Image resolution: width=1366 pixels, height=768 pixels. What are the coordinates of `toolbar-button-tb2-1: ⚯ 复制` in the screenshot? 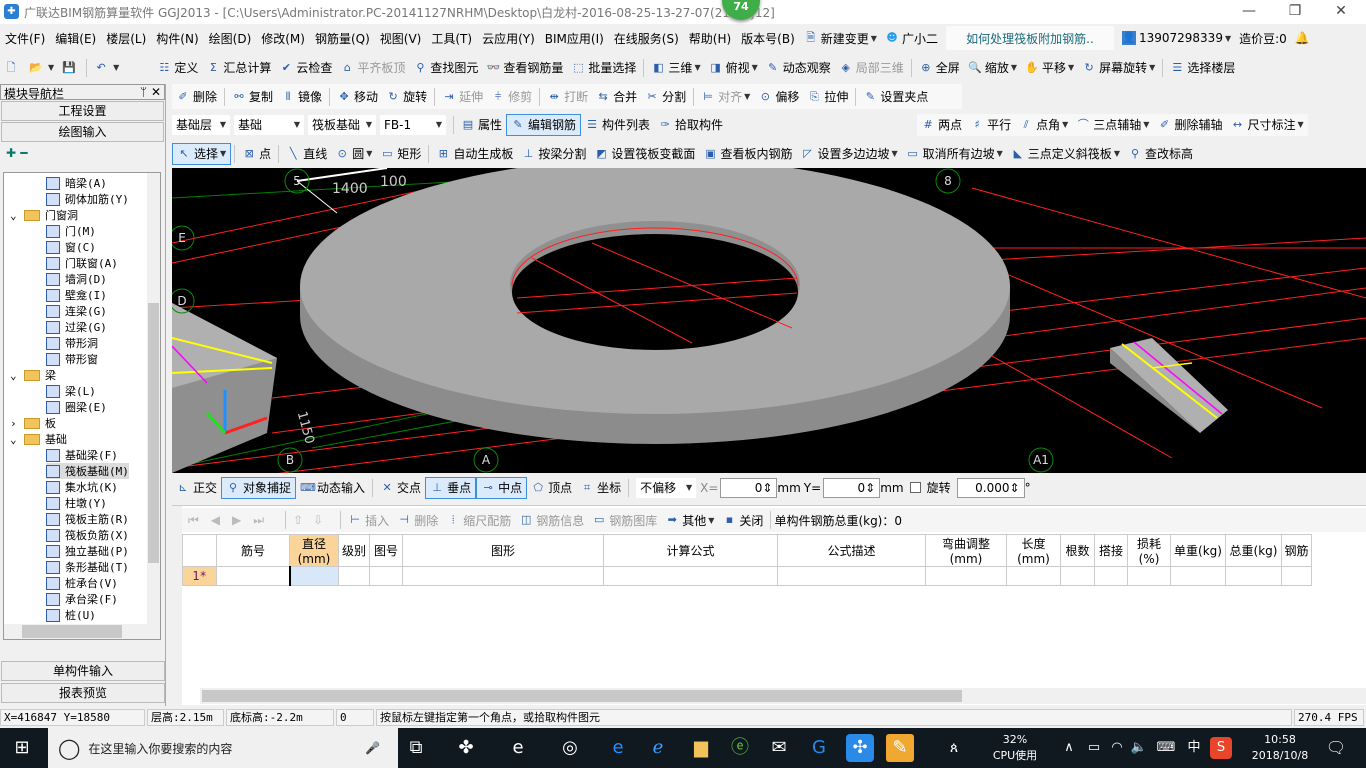 It's located at (252, 97).